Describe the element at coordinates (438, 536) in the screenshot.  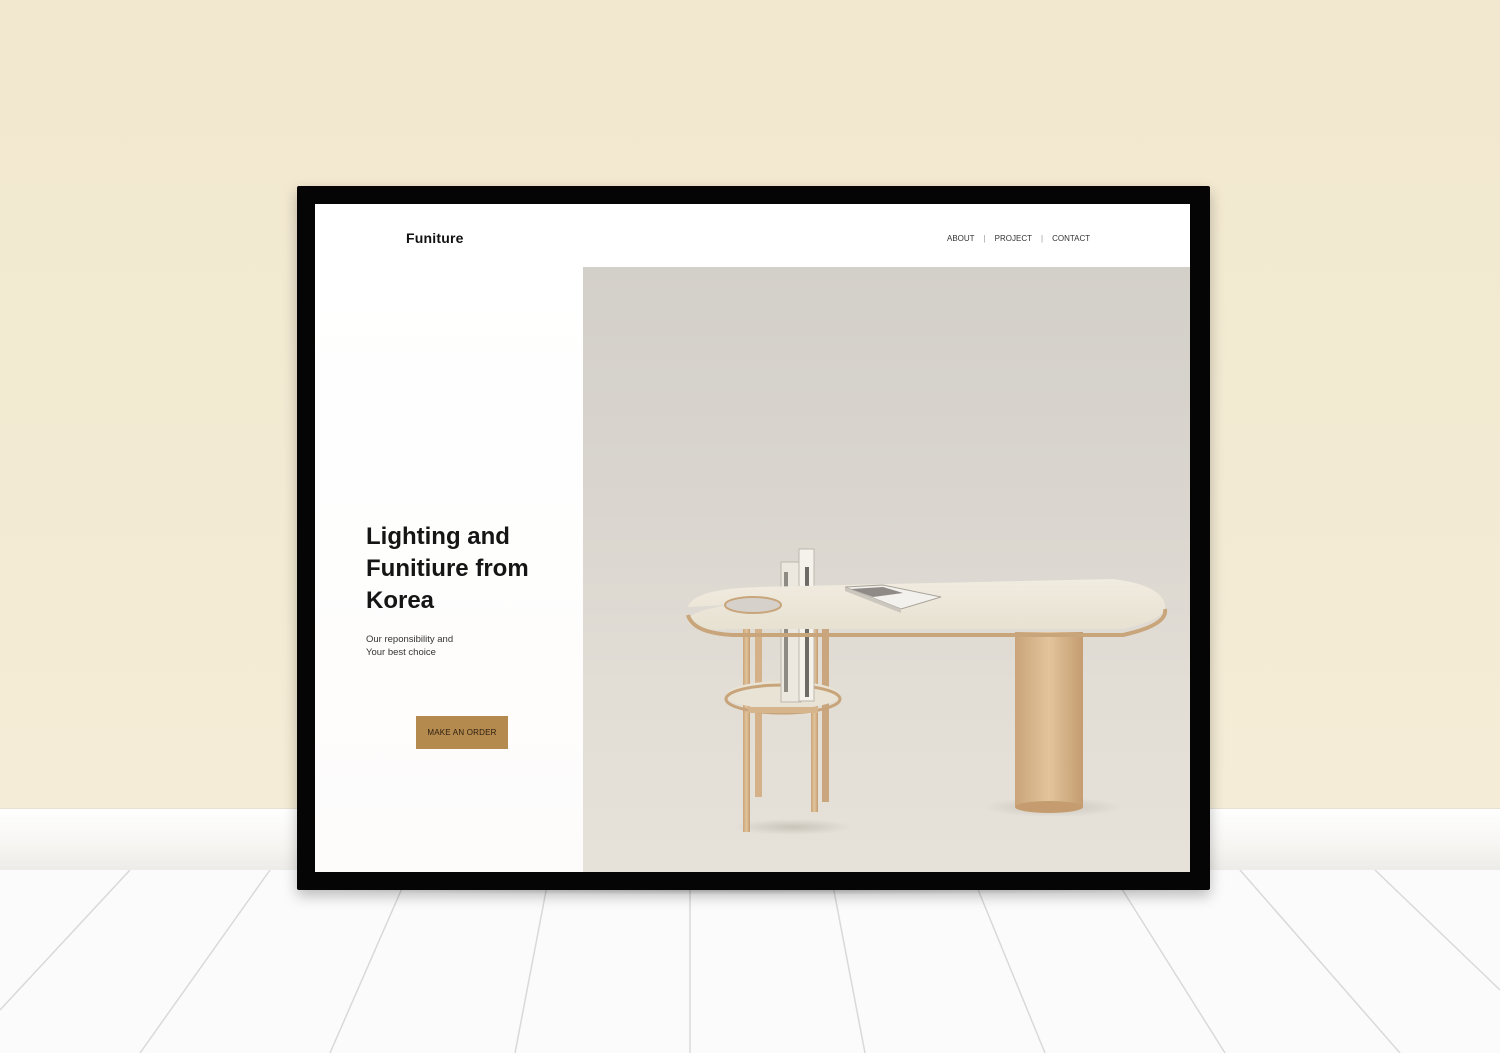
I see `headline-line: Lighting and` at that location.